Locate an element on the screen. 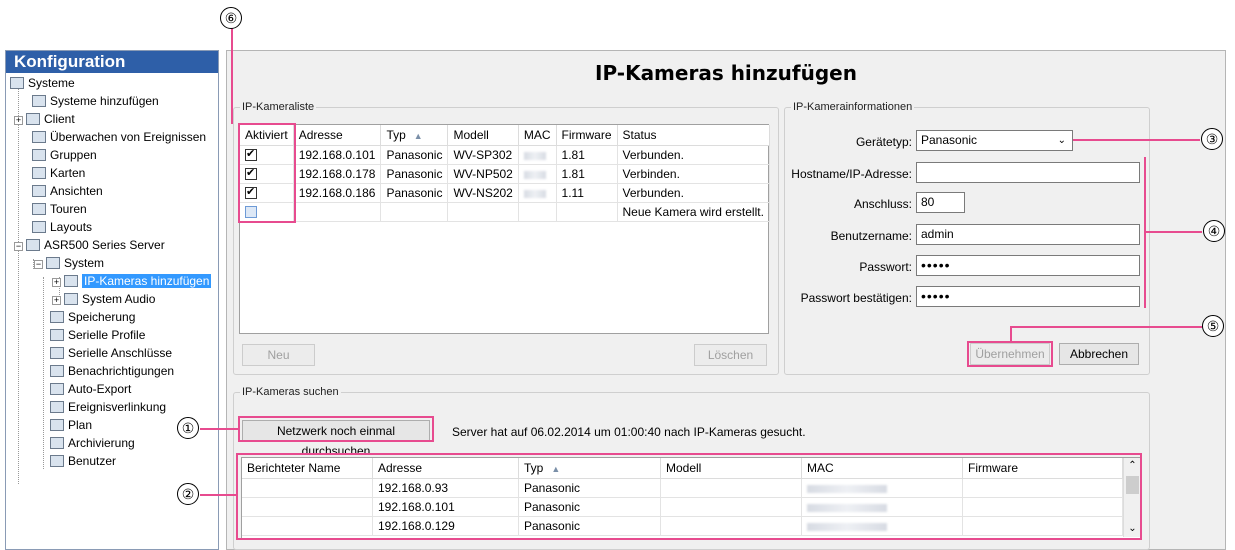 The width and height of the screenshot is (1235, 550). serial-profile-icon is located at coordinates (57, 335).